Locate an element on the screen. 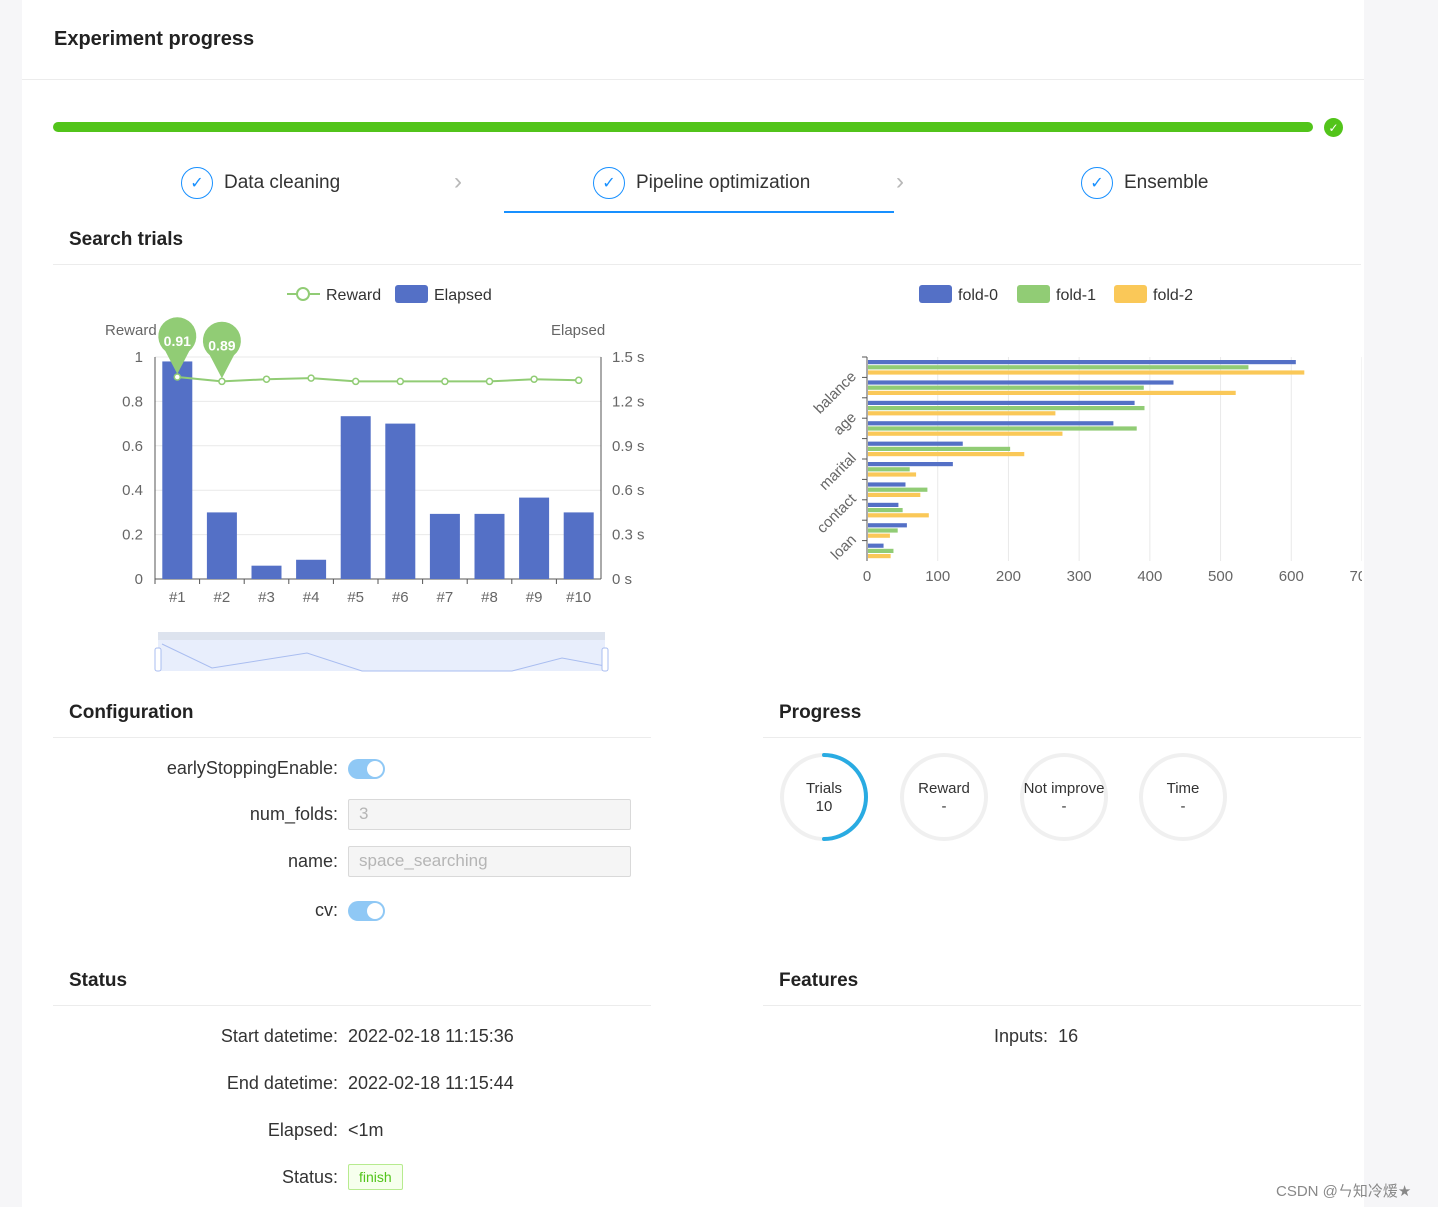 The height and width of the screenshot is (1207, 1438). y-tick-label: 0.6 is located at coordinates (132, 446).